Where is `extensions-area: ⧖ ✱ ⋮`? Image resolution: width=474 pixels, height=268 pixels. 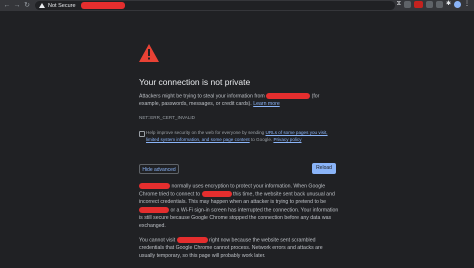 extensions-area: ⧖ ✱ ⋮ is located at coordinates (433, 4).